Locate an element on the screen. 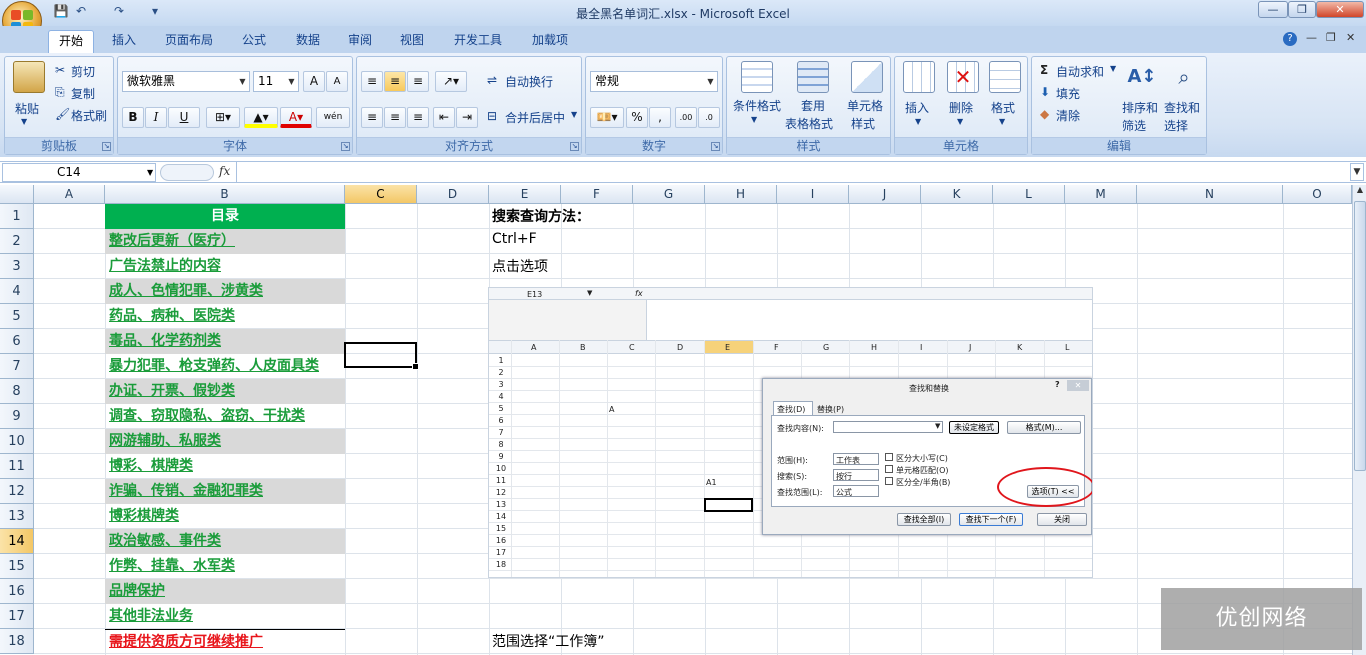 The height and width of the screenshot is (655, 1366). clear-button: 清除 is located at coordinates (1068, 115).